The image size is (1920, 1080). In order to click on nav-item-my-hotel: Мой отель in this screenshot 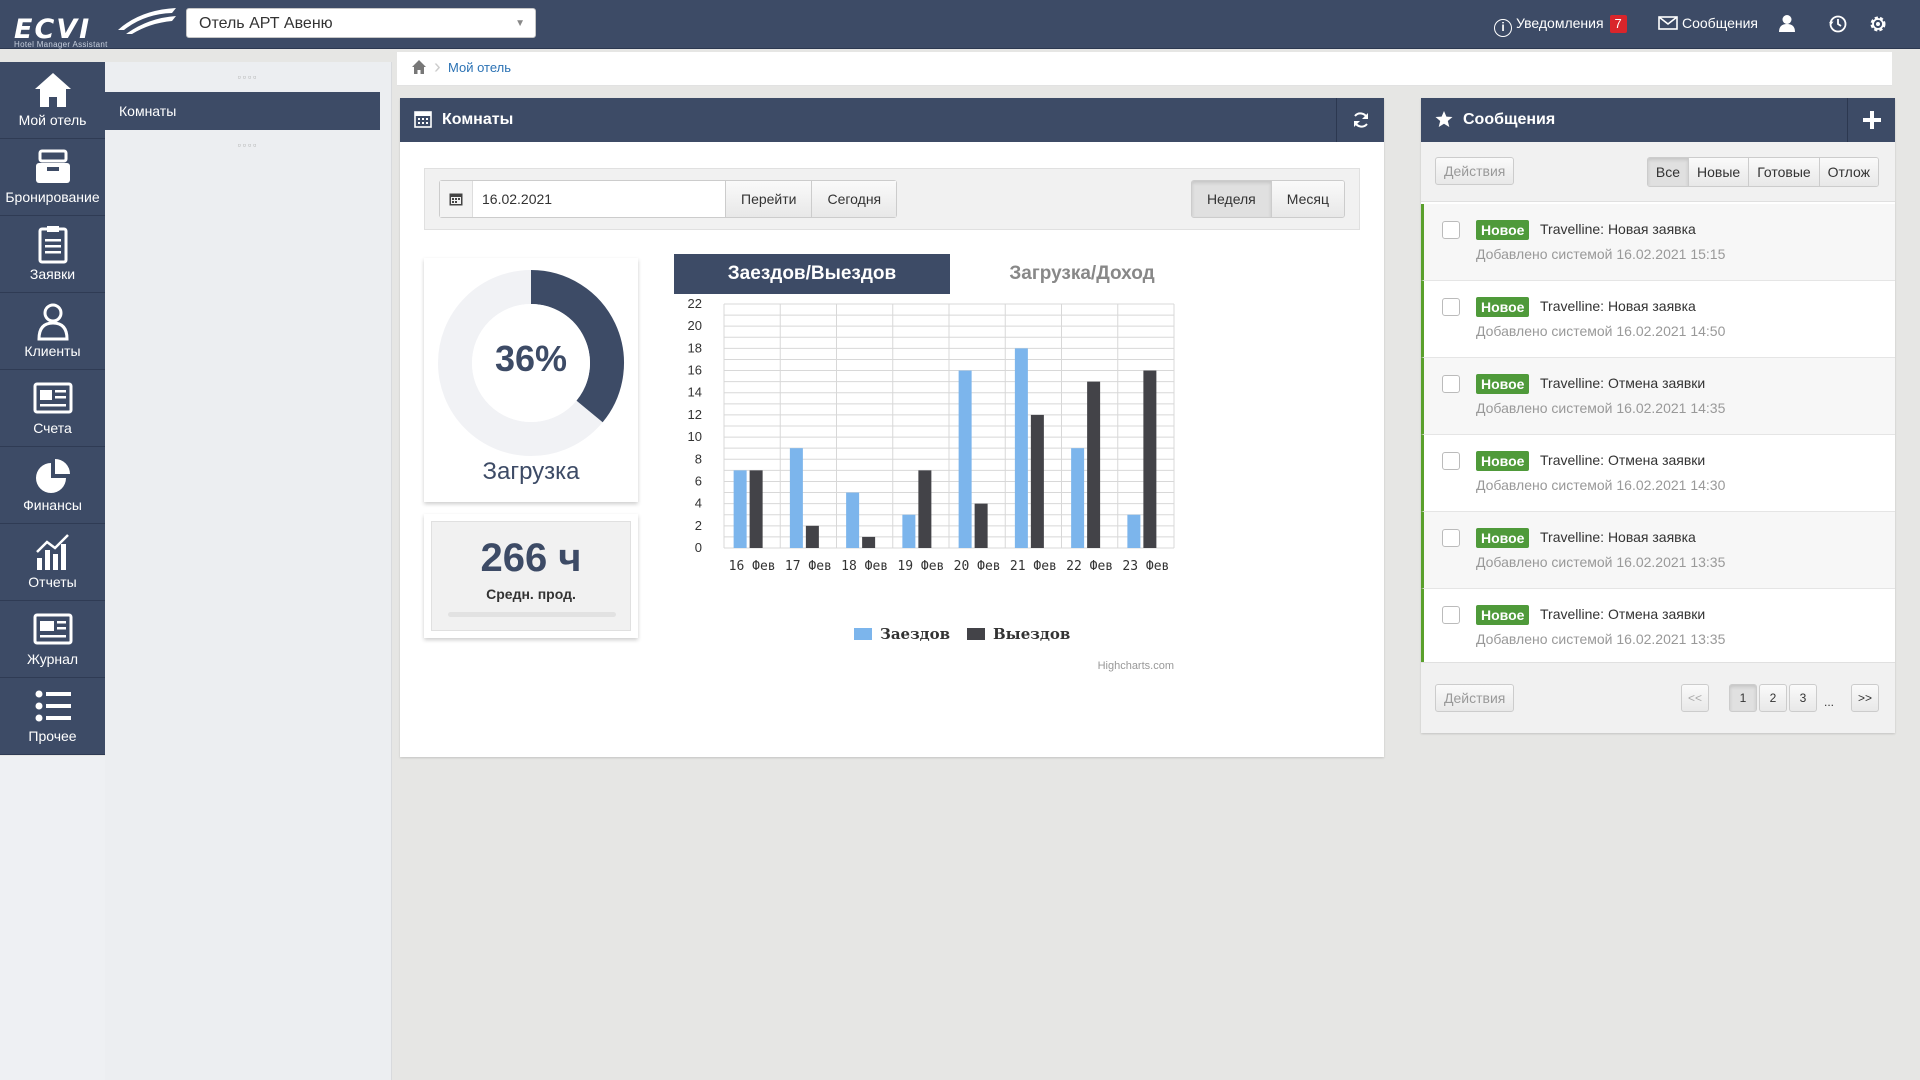, I will do `click(52, 100)`.